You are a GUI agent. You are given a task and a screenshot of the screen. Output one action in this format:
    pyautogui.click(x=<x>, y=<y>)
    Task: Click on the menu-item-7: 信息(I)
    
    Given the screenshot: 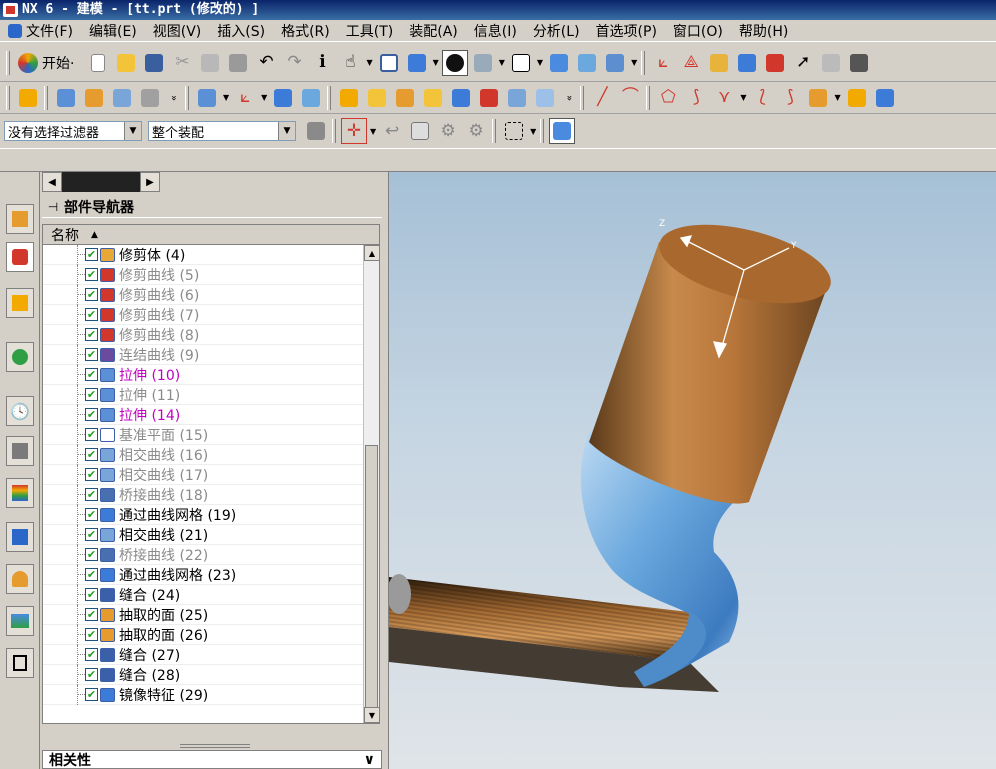 What is the action you would take?
    pyautogui.click(x=495, y=31)
    